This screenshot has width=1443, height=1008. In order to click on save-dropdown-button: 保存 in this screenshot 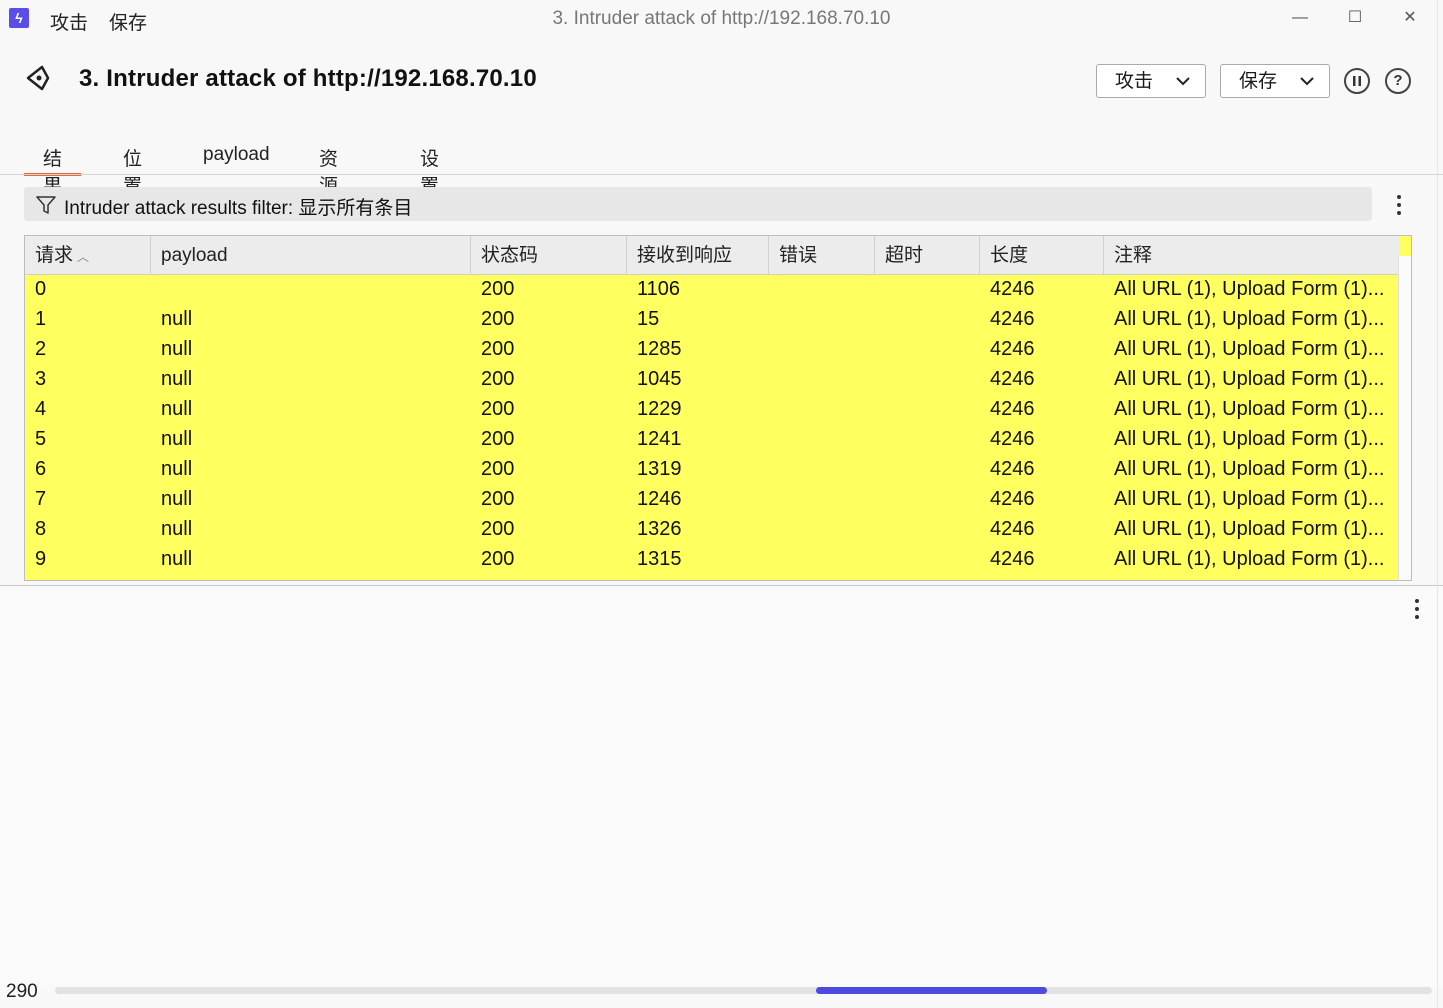, I will do `click(1275, 81)`.